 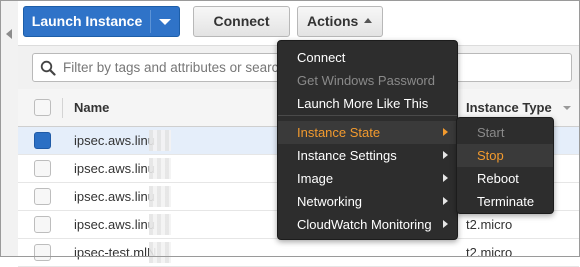 I want to click on menu-item-instance-state: Instance State, so click(x=367, y=132).